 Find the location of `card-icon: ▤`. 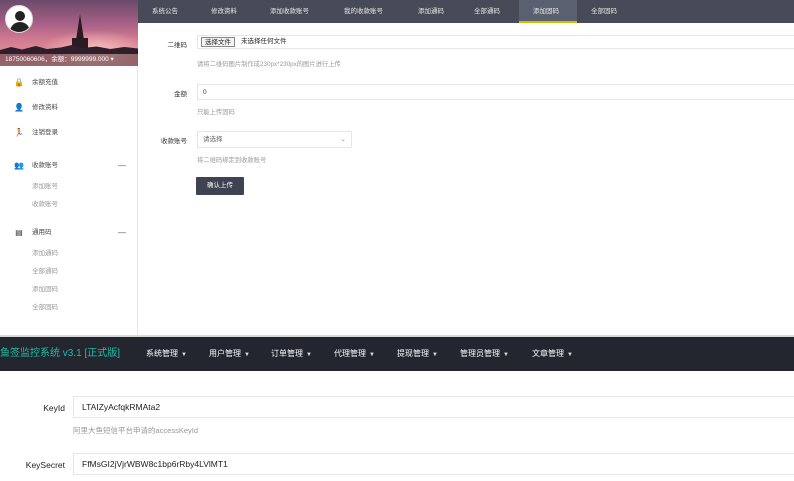

card-icon: ▤ is located at coordinates (19, 232).